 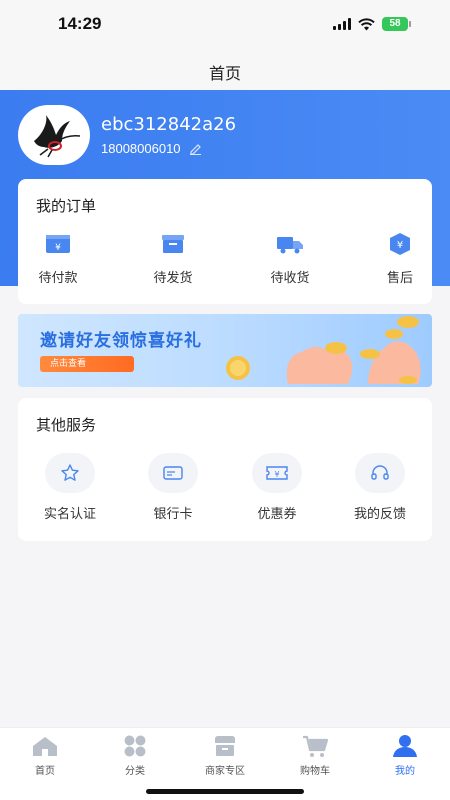 What do you see at coordinates (277, 514) in the screenshot?
I see `service-label: 优惠券` at bounding box center [277, 514].